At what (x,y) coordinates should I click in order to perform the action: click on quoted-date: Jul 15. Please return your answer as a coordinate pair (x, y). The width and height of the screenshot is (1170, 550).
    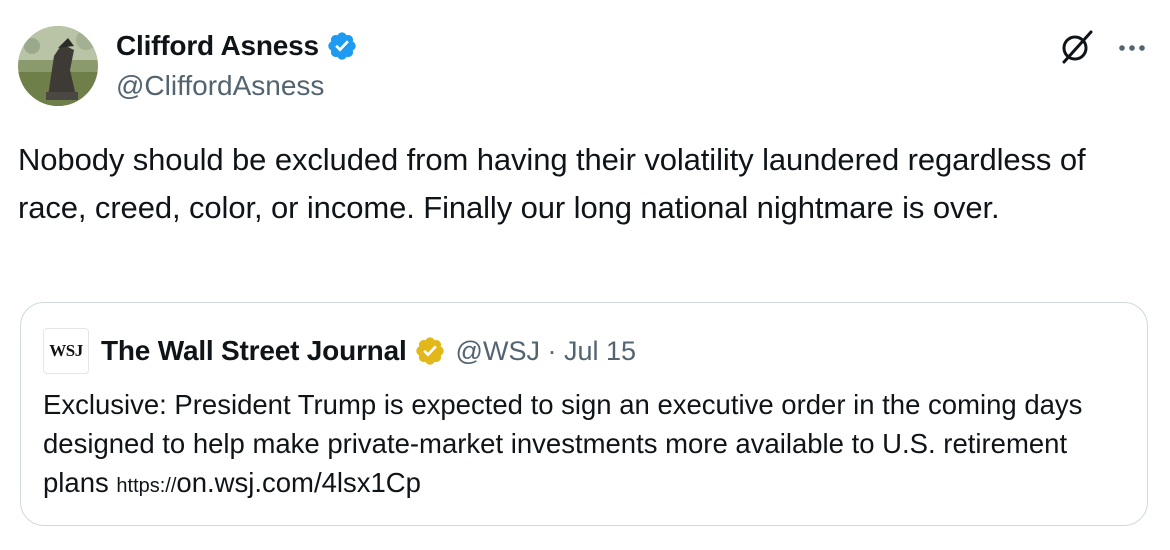
    Looking at the image, I should click on (600, 351).